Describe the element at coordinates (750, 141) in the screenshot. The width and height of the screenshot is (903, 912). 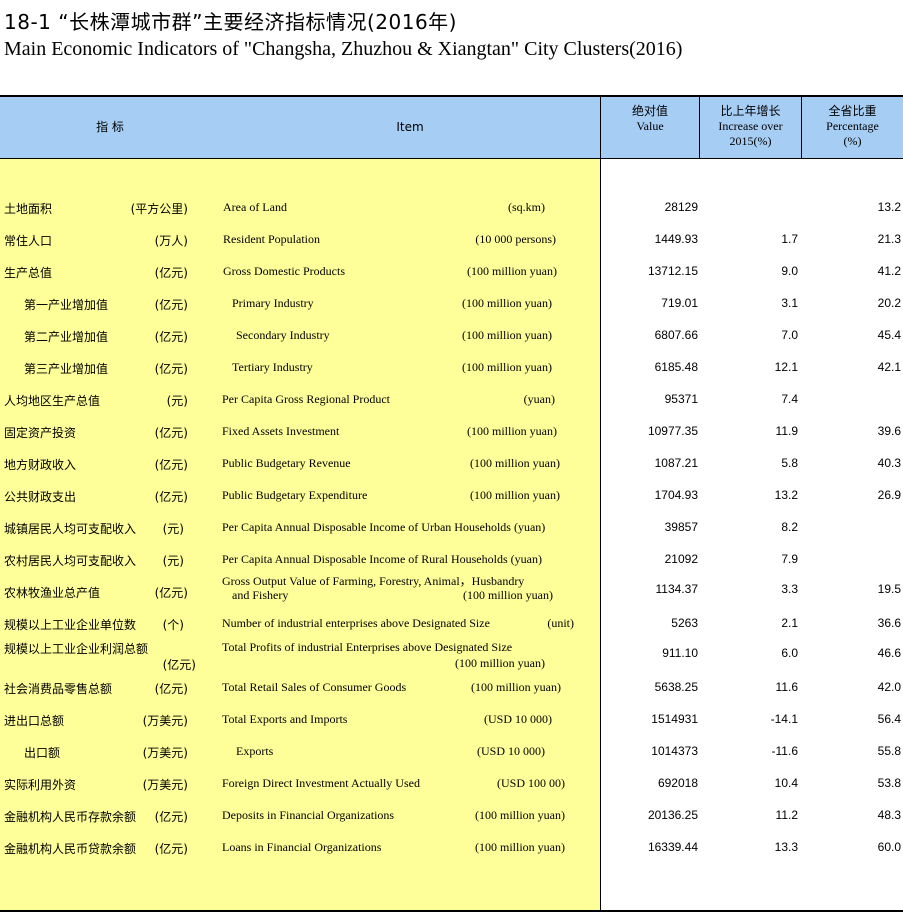
I see `header-increase-en-2: 2015(%)` at that location.